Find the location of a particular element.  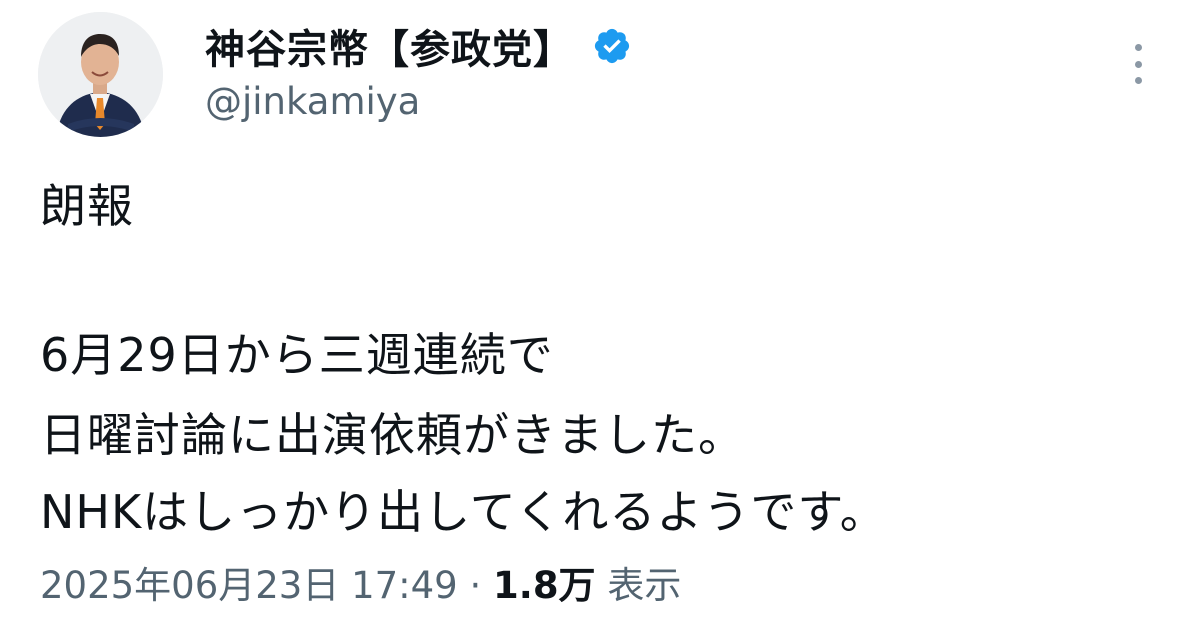

tweet-text-line: 日曜討論に出演依頼がきました。 is located at coordinates (392, 435).